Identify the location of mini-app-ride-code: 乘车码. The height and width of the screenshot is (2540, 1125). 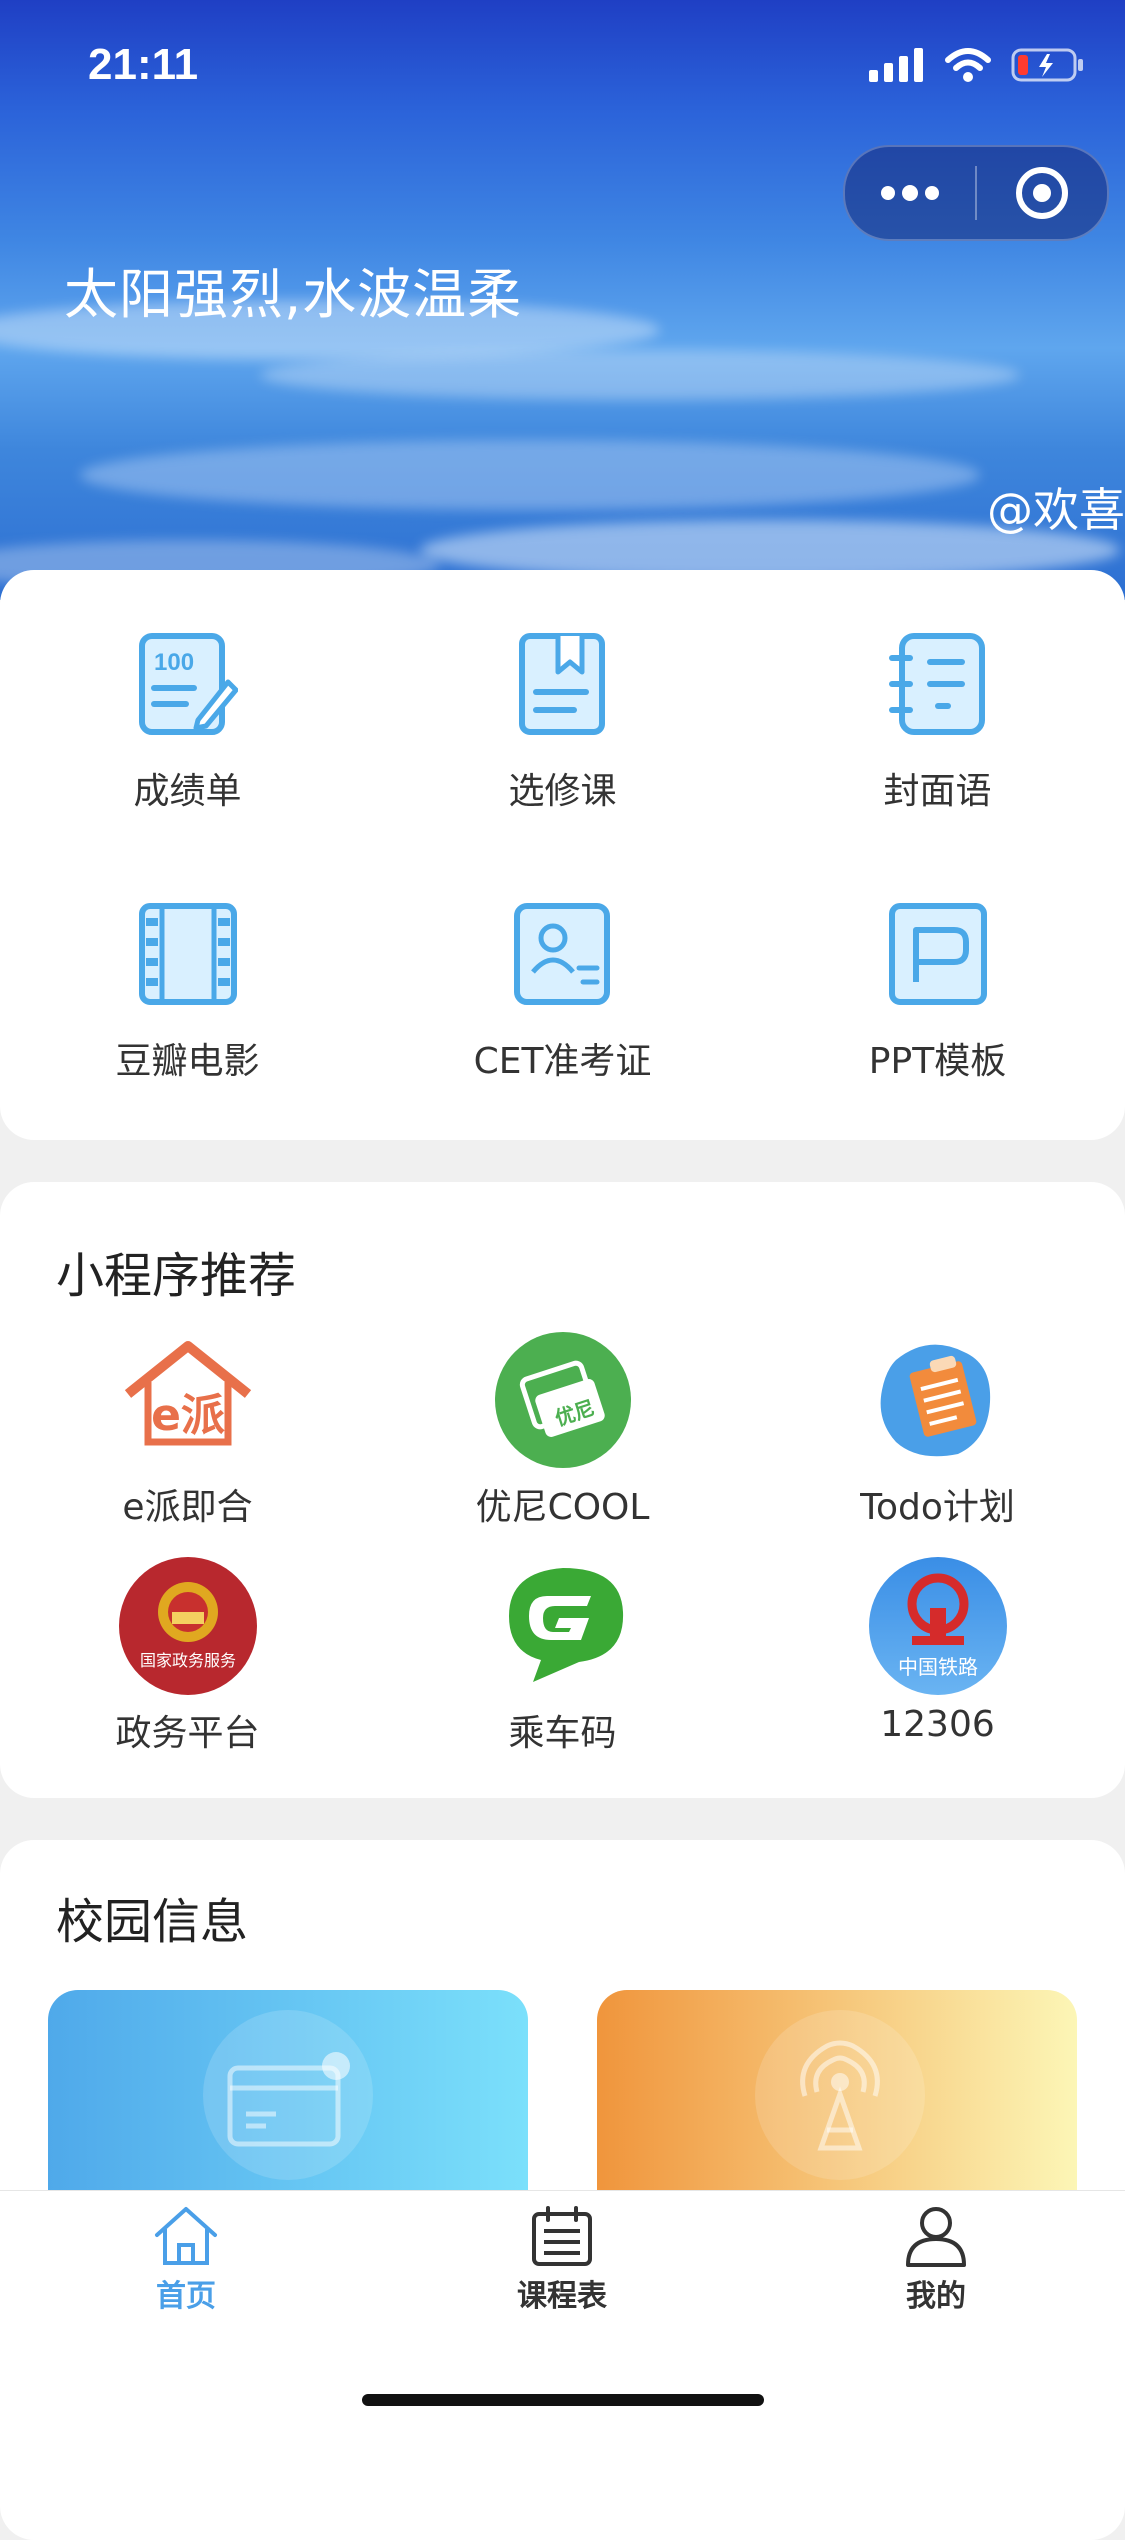
(562, 1656).